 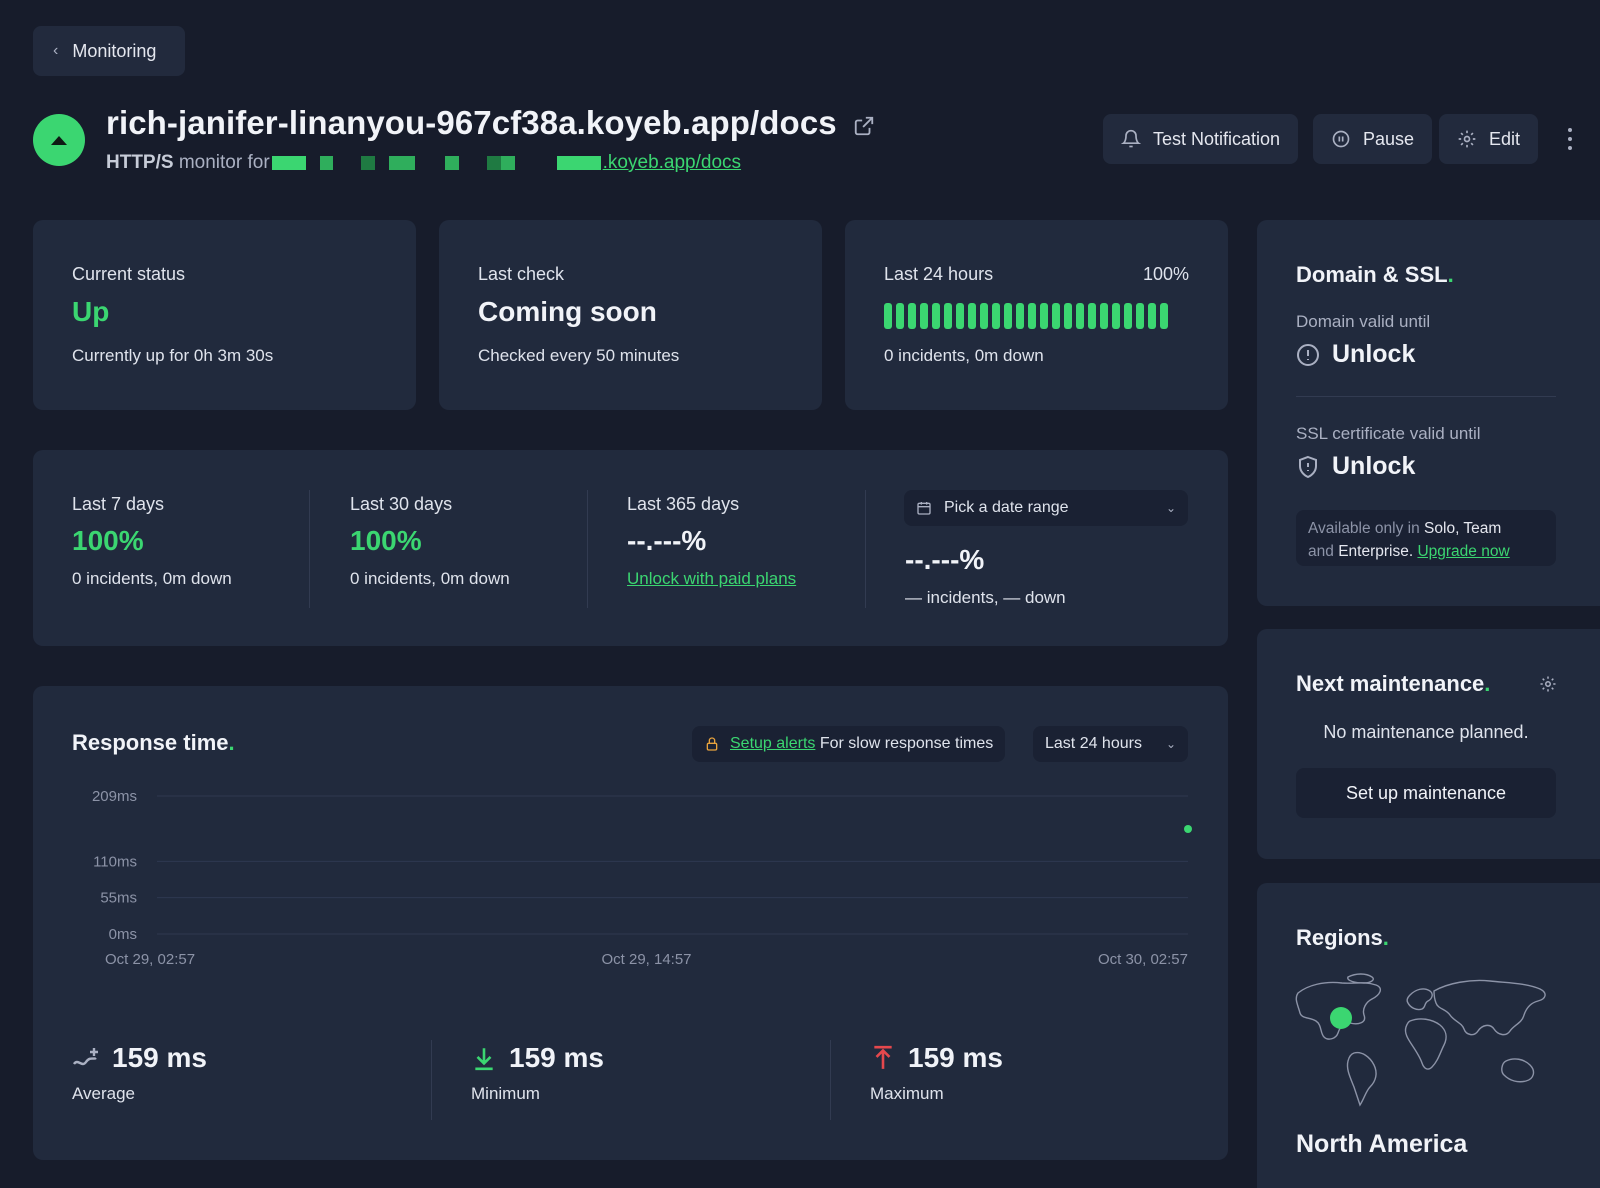 What do you see at coordinates (1388, 433) in the screenshot?
I see `ssl-valid-label: SSL certificate valid until` at bounding box center [1388, 433].